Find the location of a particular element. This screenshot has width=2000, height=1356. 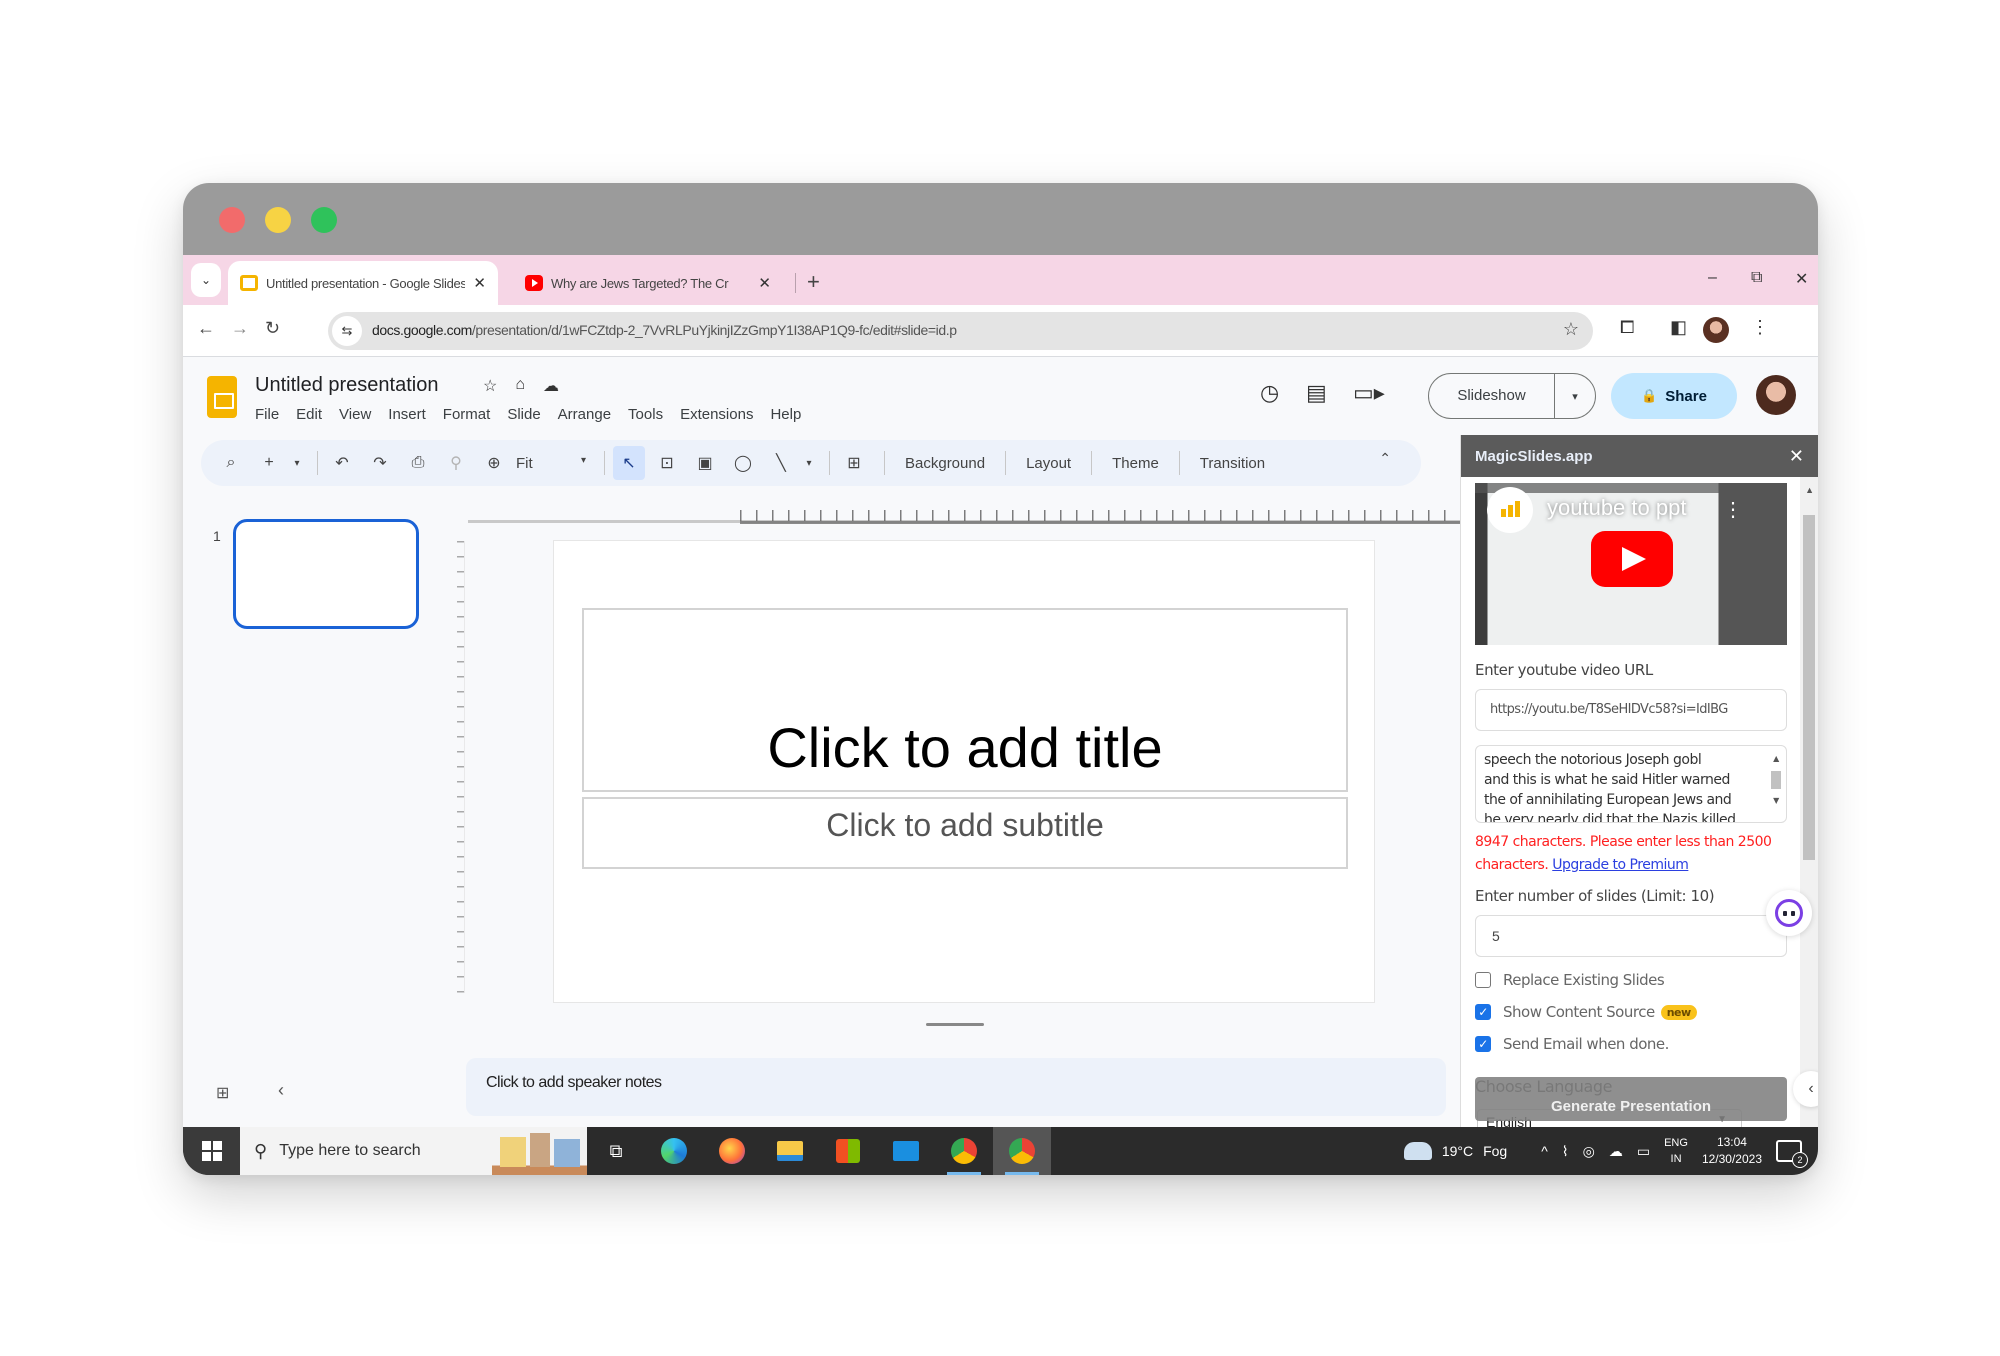

send-email-checkbox: ✓ Send Email when done. is located at coordinates (1631, 1044).